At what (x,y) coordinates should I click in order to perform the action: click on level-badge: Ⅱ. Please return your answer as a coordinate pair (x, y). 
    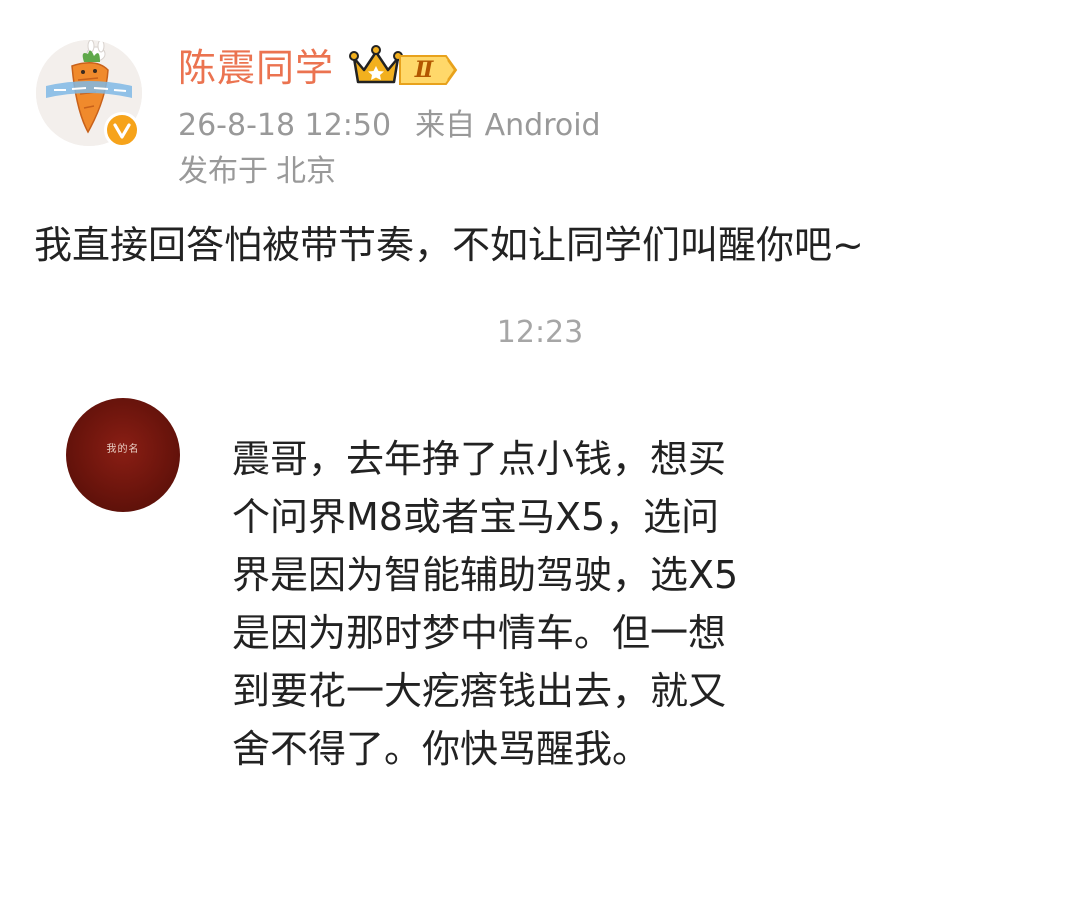
    Looking at the image, I should click on (424, 70).